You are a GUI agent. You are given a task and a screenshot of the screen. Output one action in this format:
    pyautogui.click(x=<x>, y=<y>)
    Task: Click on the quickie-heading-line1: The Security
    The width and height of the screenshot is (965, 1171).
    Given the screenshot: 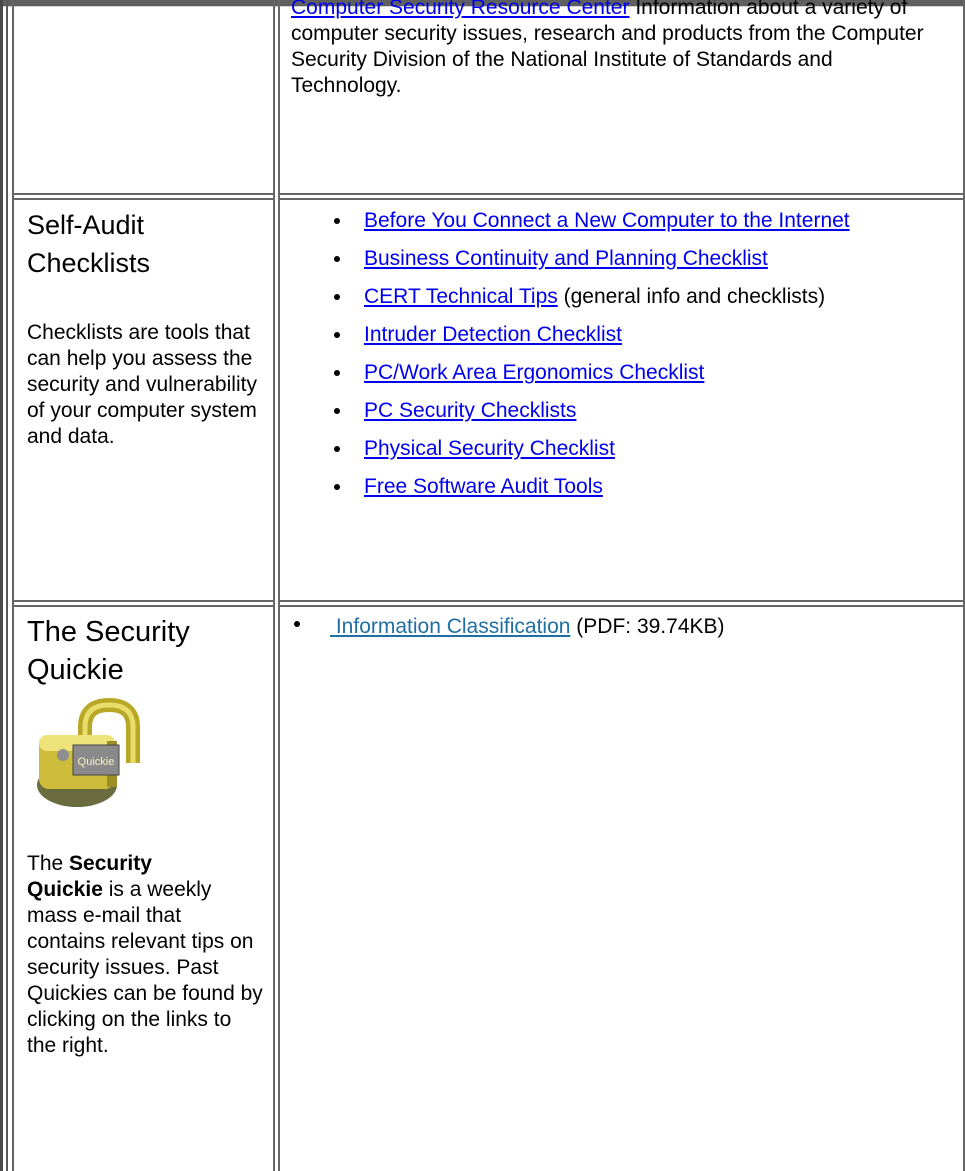 What is the action you would take?
    pyautogui.click(x=108, y=632)
    